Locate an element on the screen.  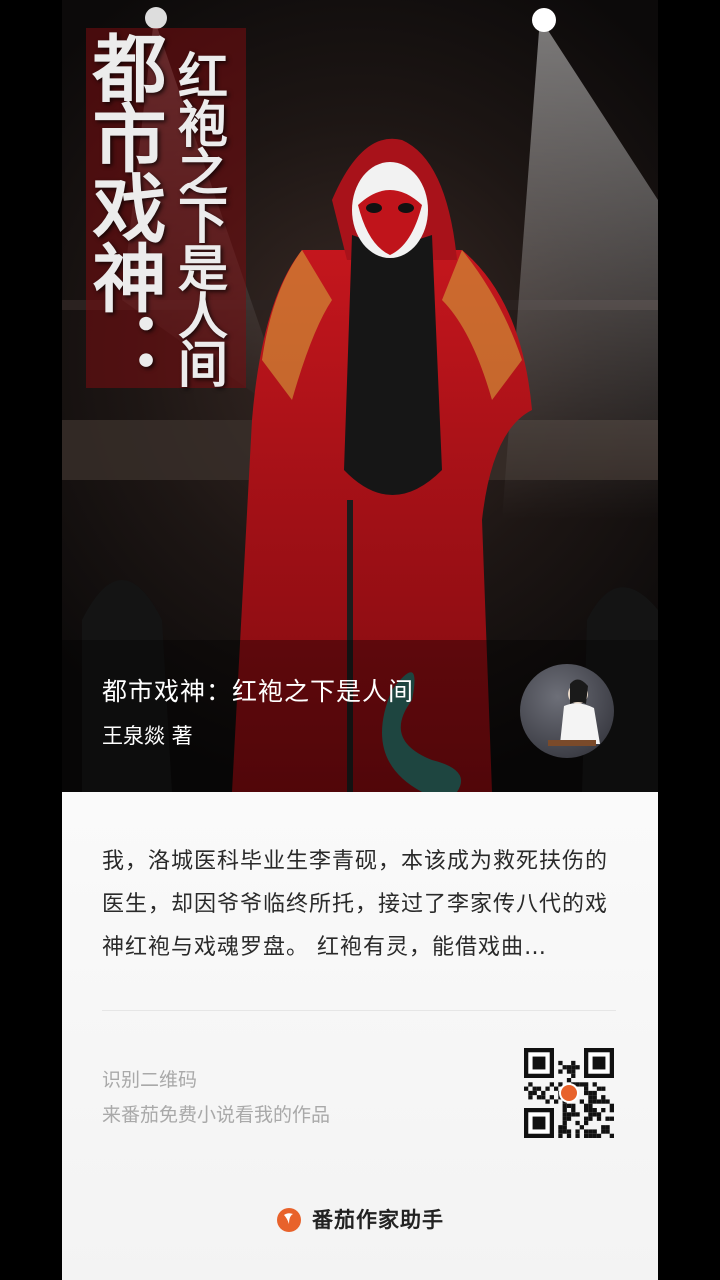
black-beard is located at coordinates (393, 365).